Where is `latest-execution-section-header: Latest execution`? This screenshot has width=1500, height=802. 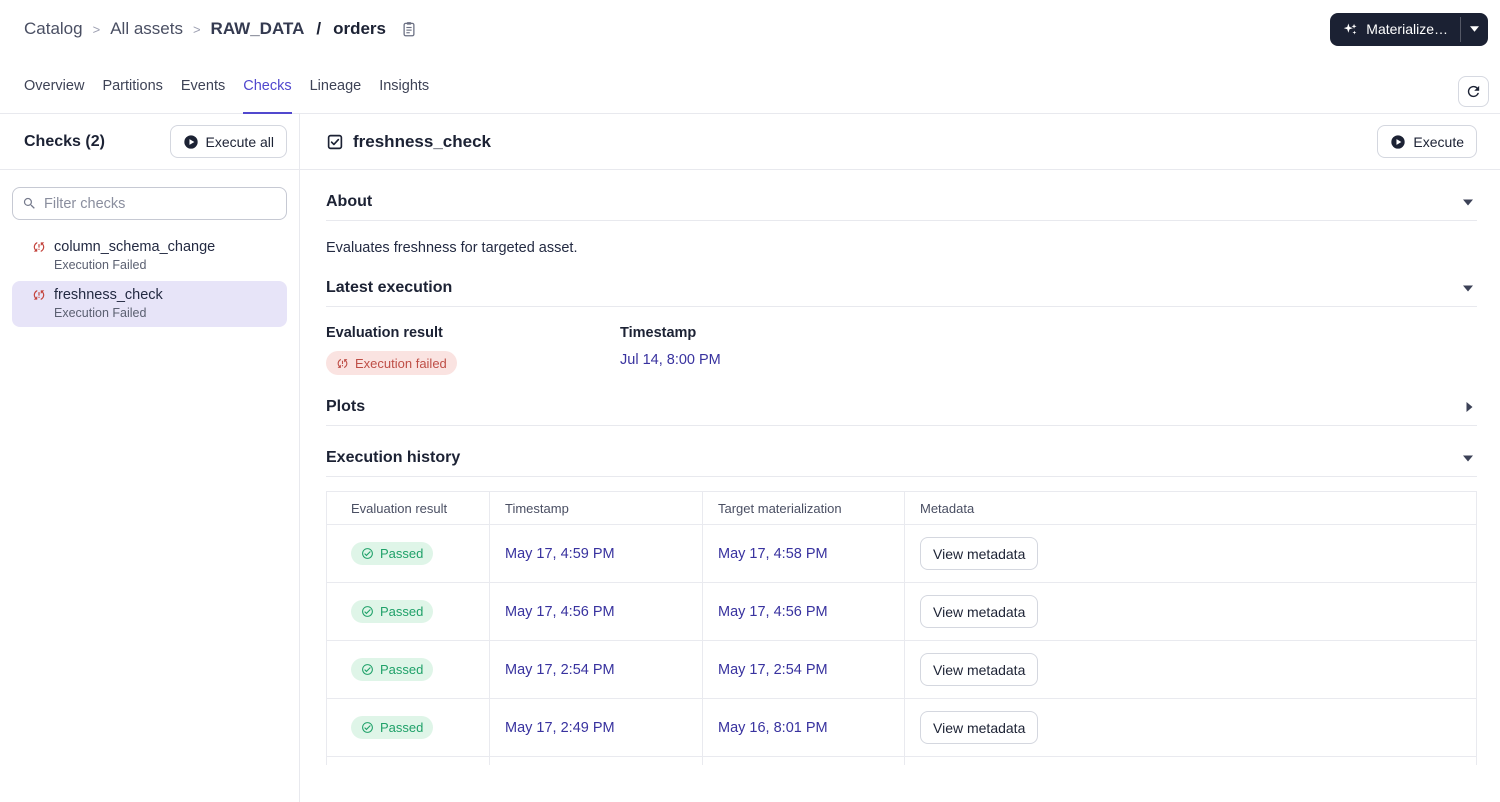 latest-execution-section-header: Latest execution is located at coordinates (901, 288).